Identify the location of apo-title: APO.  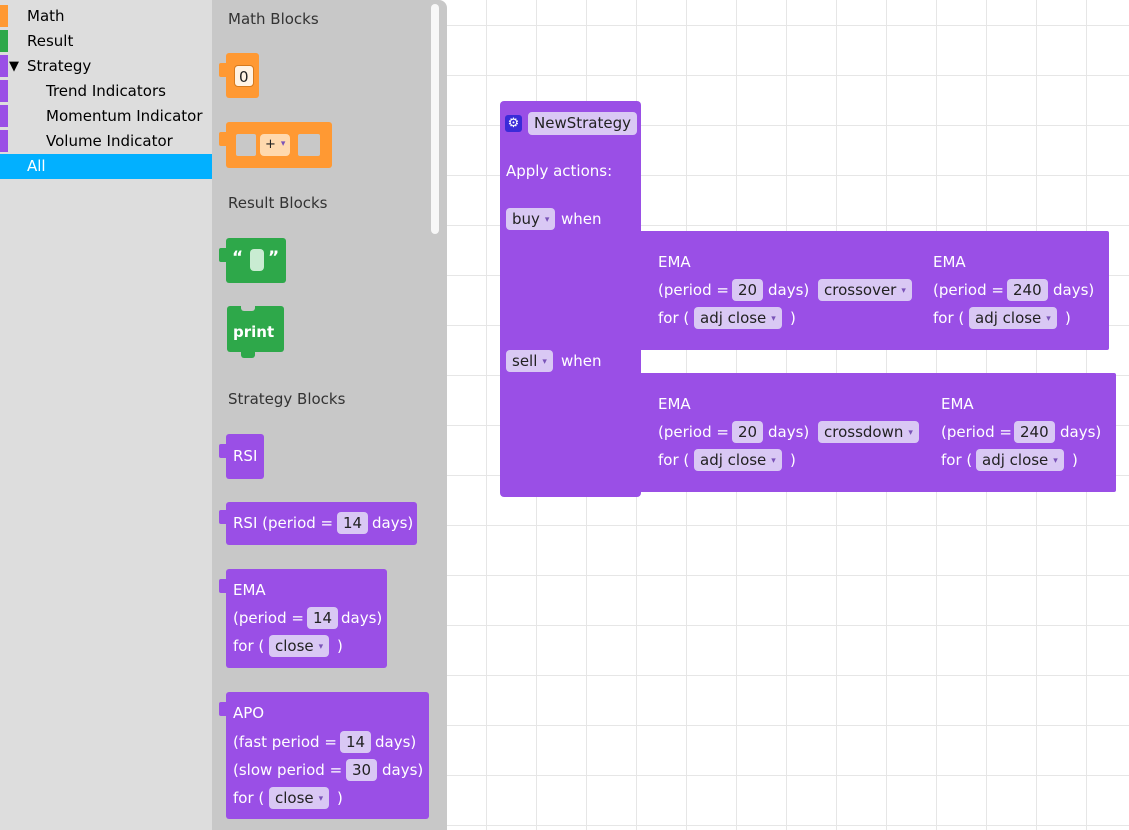
(249, 713).